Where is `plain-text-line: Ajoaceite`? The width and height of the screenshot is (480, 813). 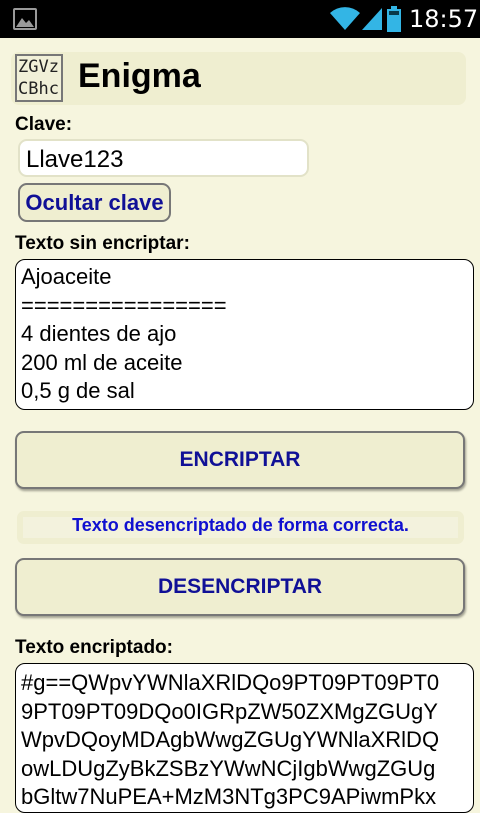 plain-text-line: Ajoaceite is located at coordinates (66, 276).